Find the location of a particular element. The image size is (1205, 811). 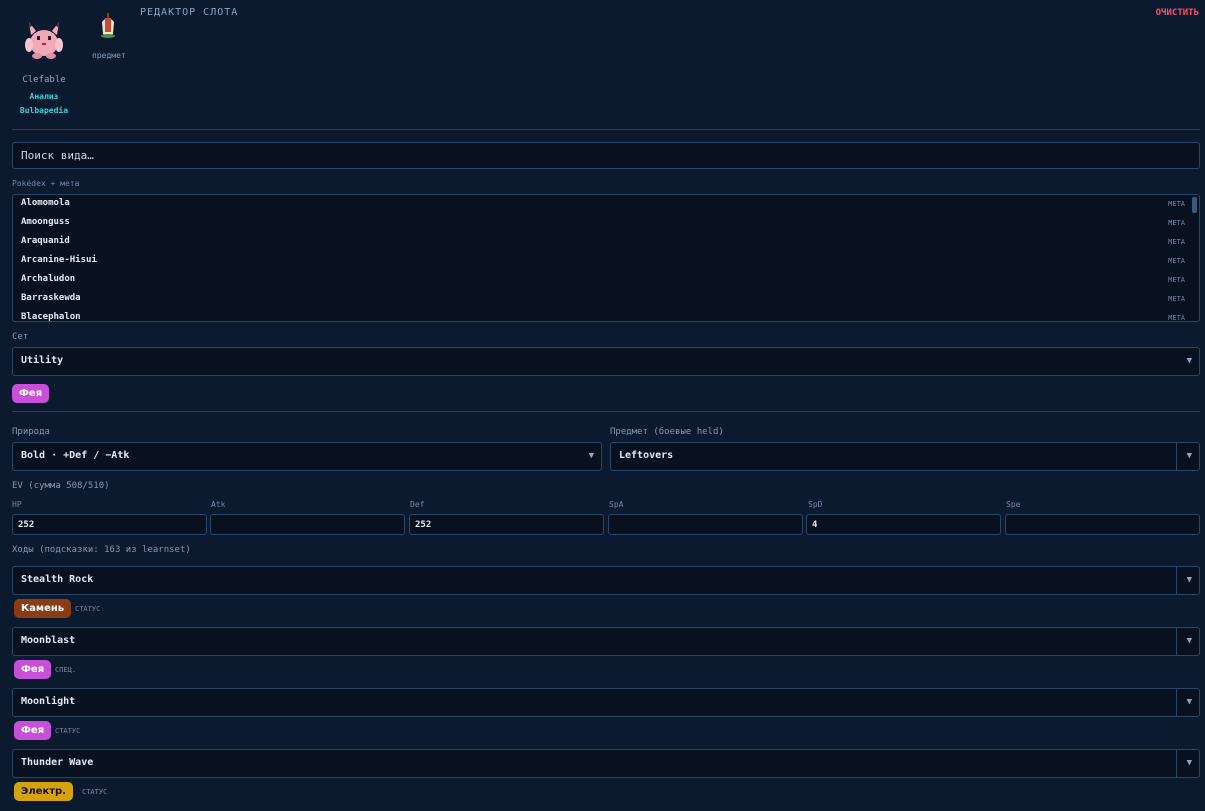

ev-atk-input is located at coordinates (307, 524).